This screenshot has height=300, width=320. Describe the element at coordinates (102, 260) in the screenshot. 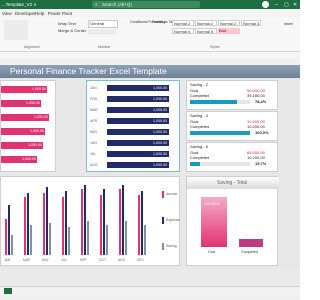

I see `column-month-label: OCT` at that location.